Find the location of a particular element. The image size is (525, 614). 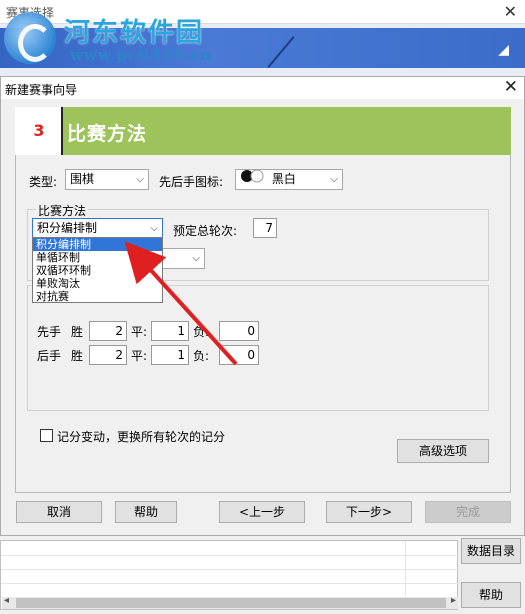

cancel-button: 取消 is located at coordinates (59, 512).